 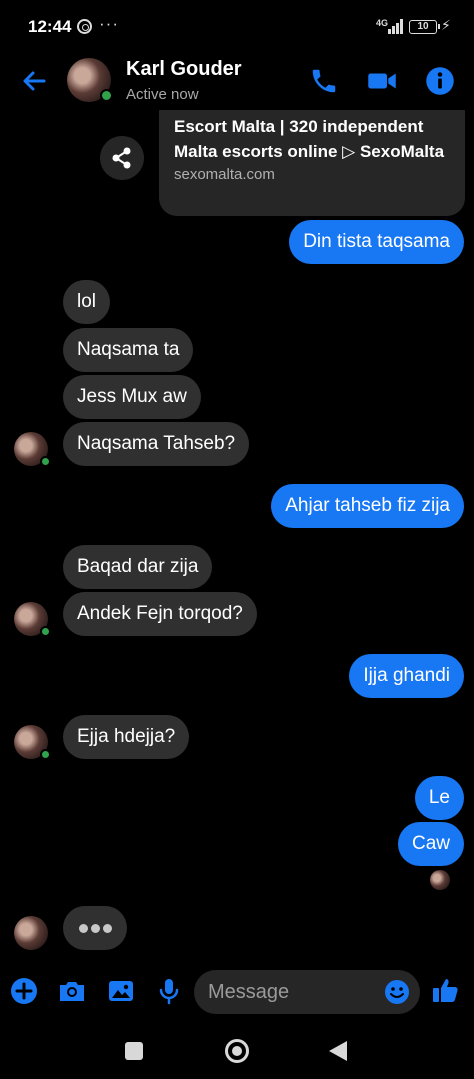 I want to click on message-outgoing: Caw, so click(x=430, y=844).